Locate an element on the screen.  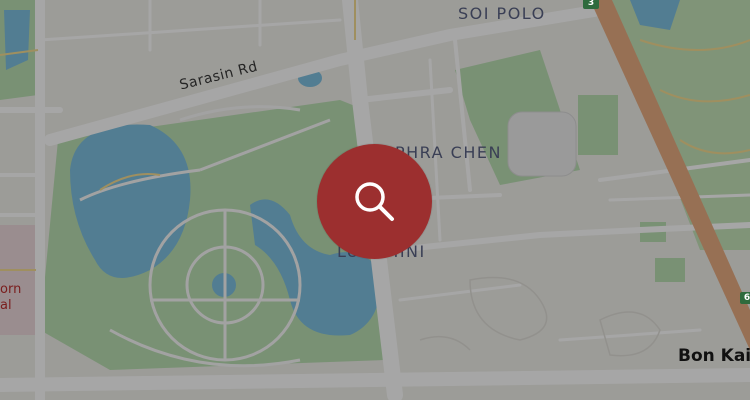
place-label-bon-kai: Bon Kai is located at coordinates (714, 356).